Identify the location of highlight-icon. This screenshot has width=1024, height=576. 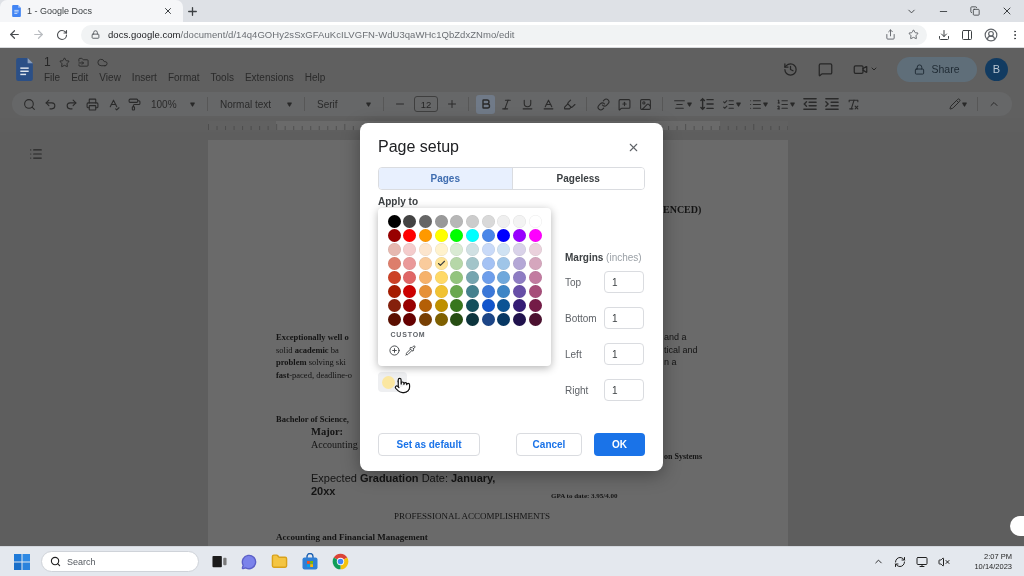
(569, 104).